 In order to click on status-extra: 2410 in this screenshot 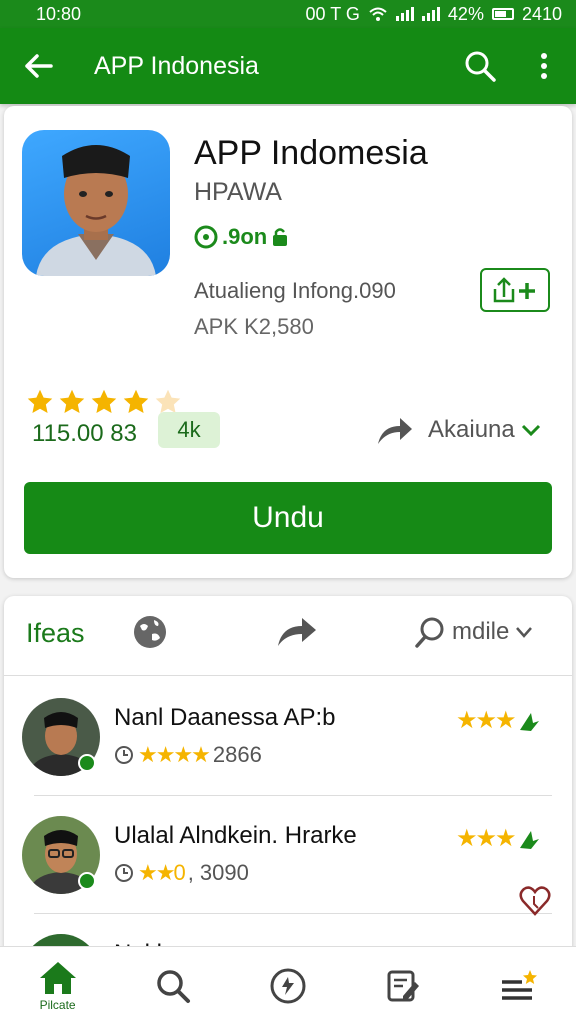, I will do `click(541, 13)`.